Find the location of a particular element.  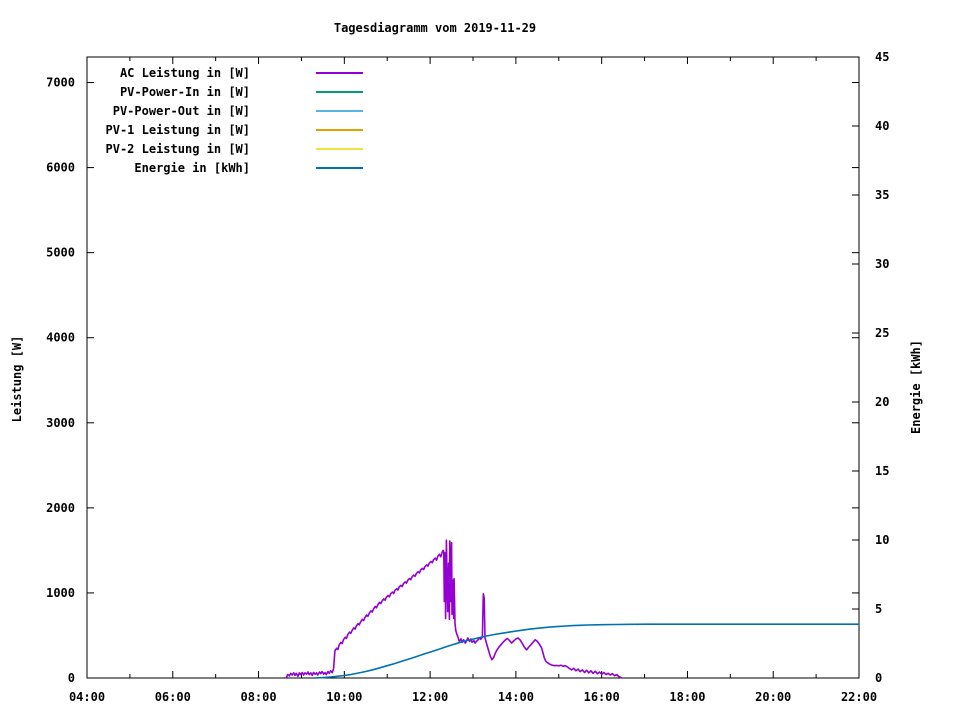

legend-label: PV-2 Leistung in [W] is located at coordinates (178, 148).